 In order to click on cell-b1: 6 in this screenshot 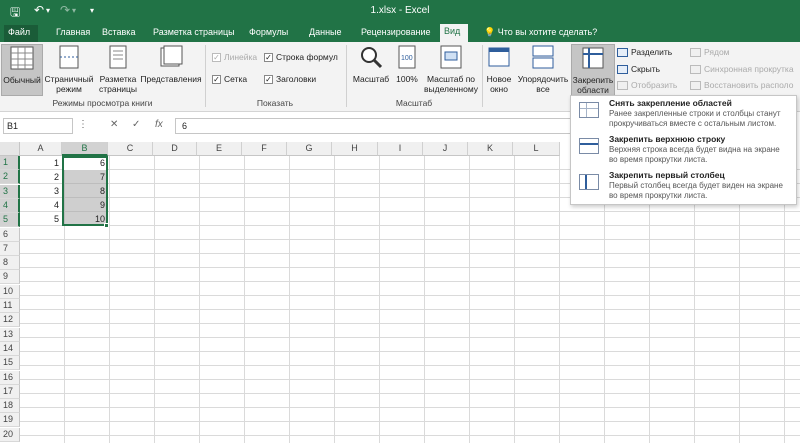, I will do `click(85, 163)`.